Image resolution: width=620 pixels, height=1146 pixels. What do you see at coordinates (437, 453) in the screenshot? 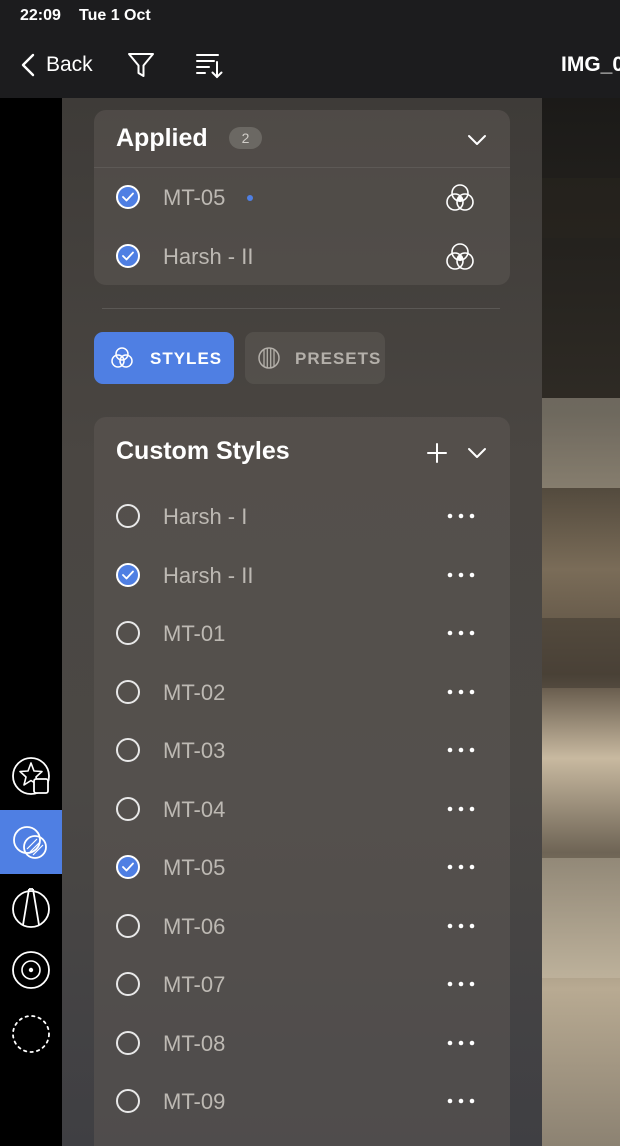
I see `add-style-button` at bounding box center [437, 453].